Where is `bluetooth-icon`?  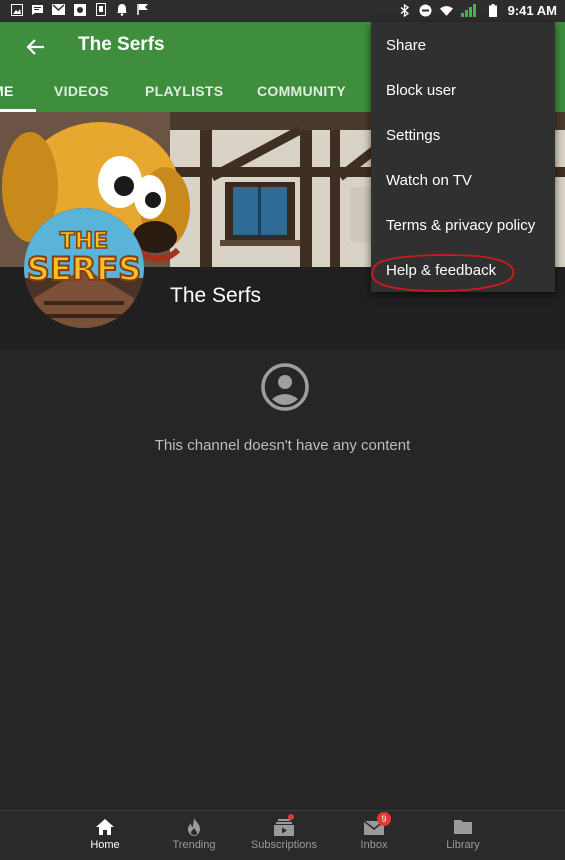
bluetooth-icon is located at coordinates (404, 10).